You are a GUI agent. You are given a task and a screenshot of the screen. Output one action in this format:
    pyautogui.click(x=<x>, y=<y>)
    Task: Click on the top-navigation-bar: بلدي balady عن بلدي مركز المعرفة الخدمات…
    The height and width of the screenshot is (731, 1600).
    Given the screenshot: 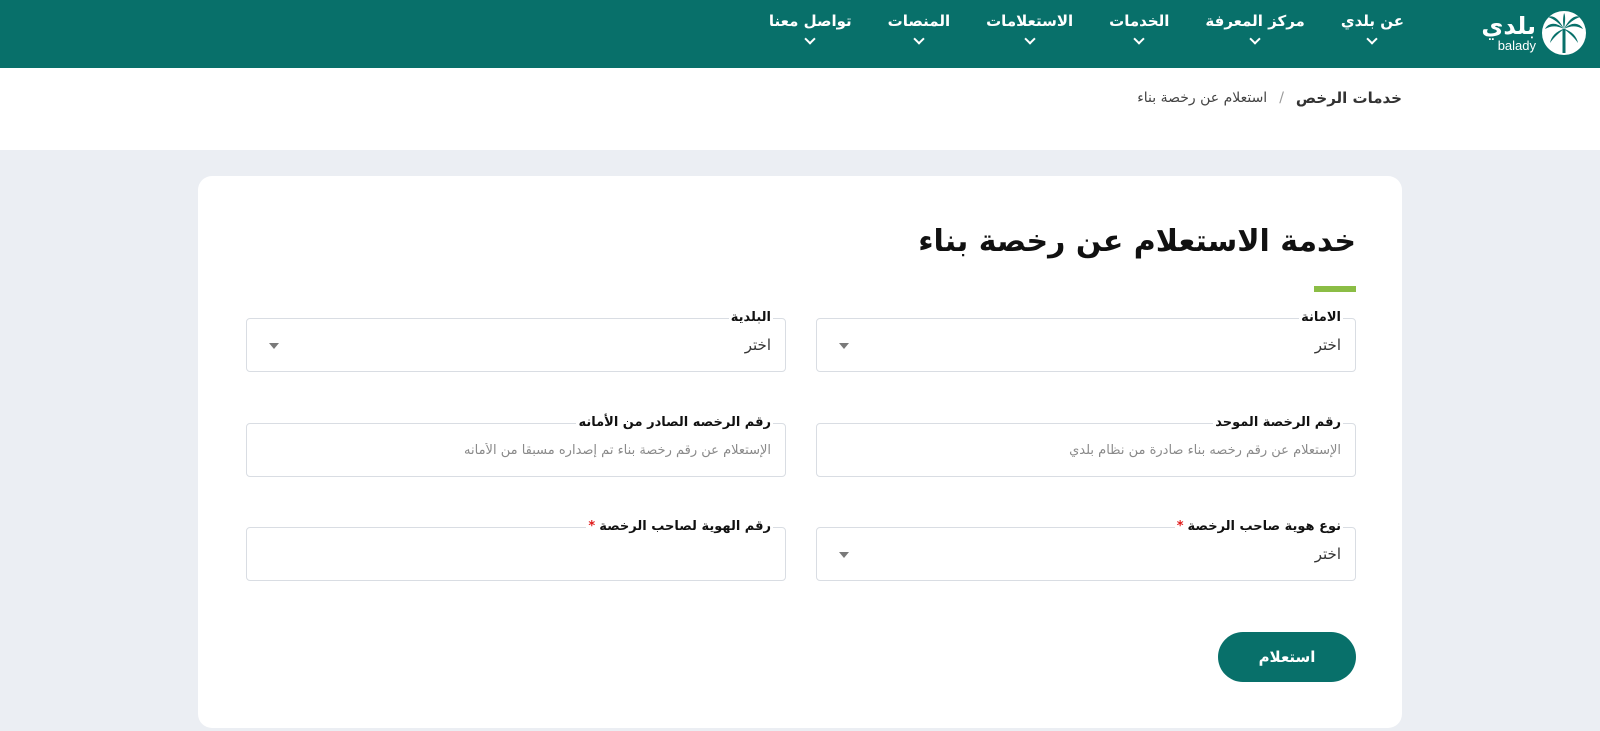 What is the action you would take?
    pyautogui.click(x=800, y=34)
    